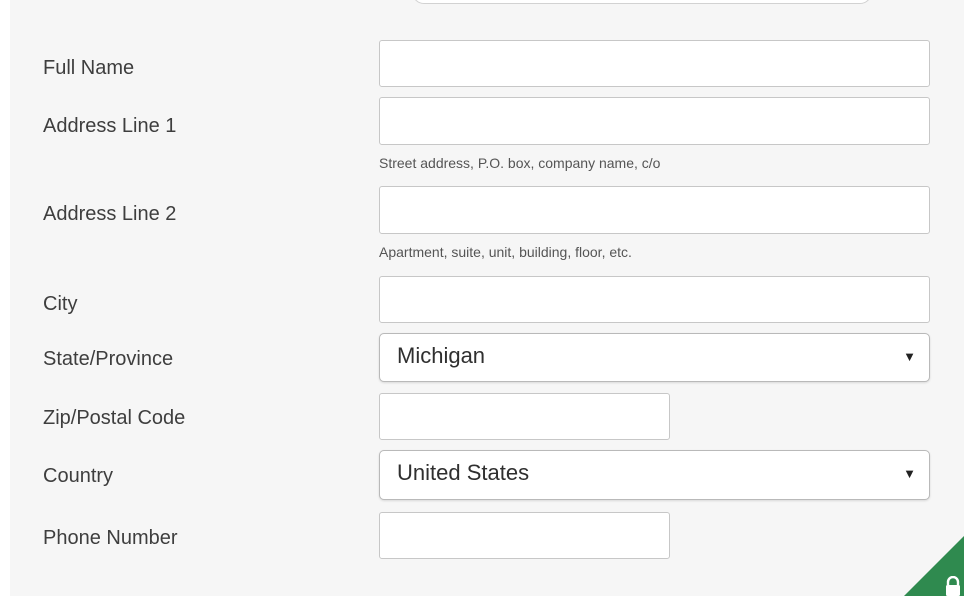 The height and width of the screenshot is (596, 964). I want to click on country-label: Country, so click(78, 476).